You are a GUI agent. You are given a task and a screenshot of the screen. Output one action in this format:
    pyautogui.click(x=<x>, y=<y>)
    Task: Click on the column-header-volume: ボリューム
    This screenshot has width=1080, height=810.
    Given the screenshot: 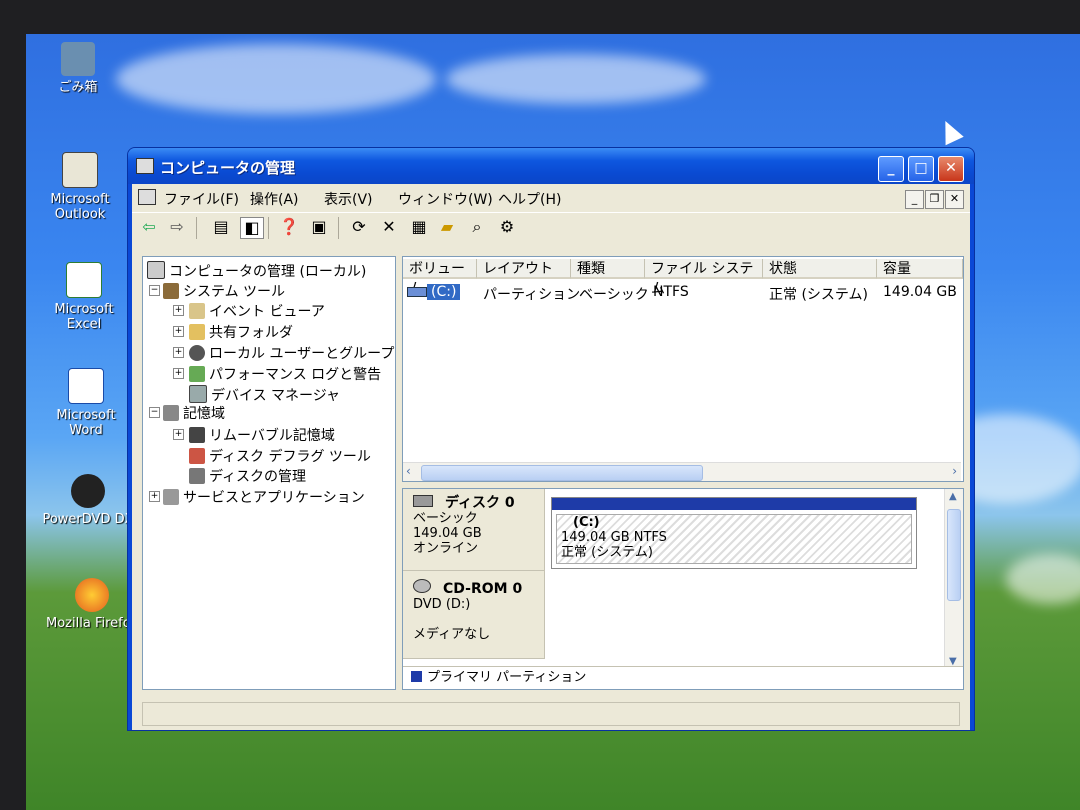 What is the action you would take?
    pyautogui.click(x=440, y=278)
    